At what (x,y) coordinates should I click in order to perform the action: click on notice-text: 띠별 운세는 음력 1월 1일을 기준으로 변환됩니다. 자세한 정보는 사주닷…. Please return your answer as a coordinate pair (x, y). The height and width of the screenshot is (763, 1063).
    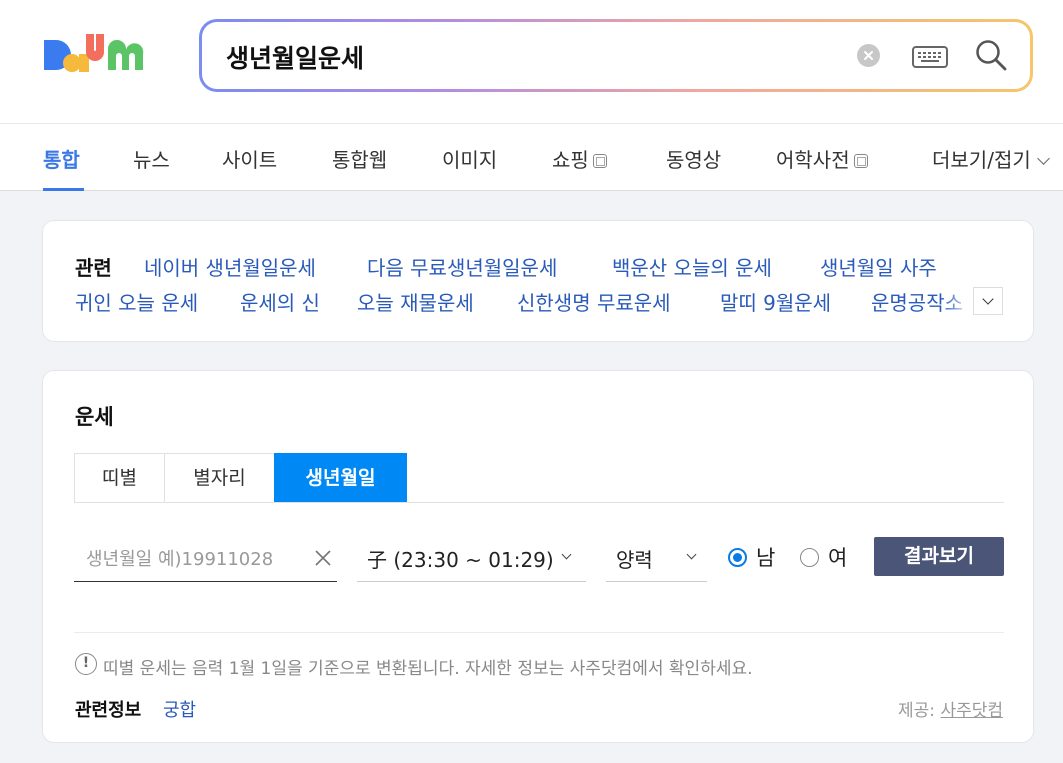
    Looking at the image, I should click on (428, 669).